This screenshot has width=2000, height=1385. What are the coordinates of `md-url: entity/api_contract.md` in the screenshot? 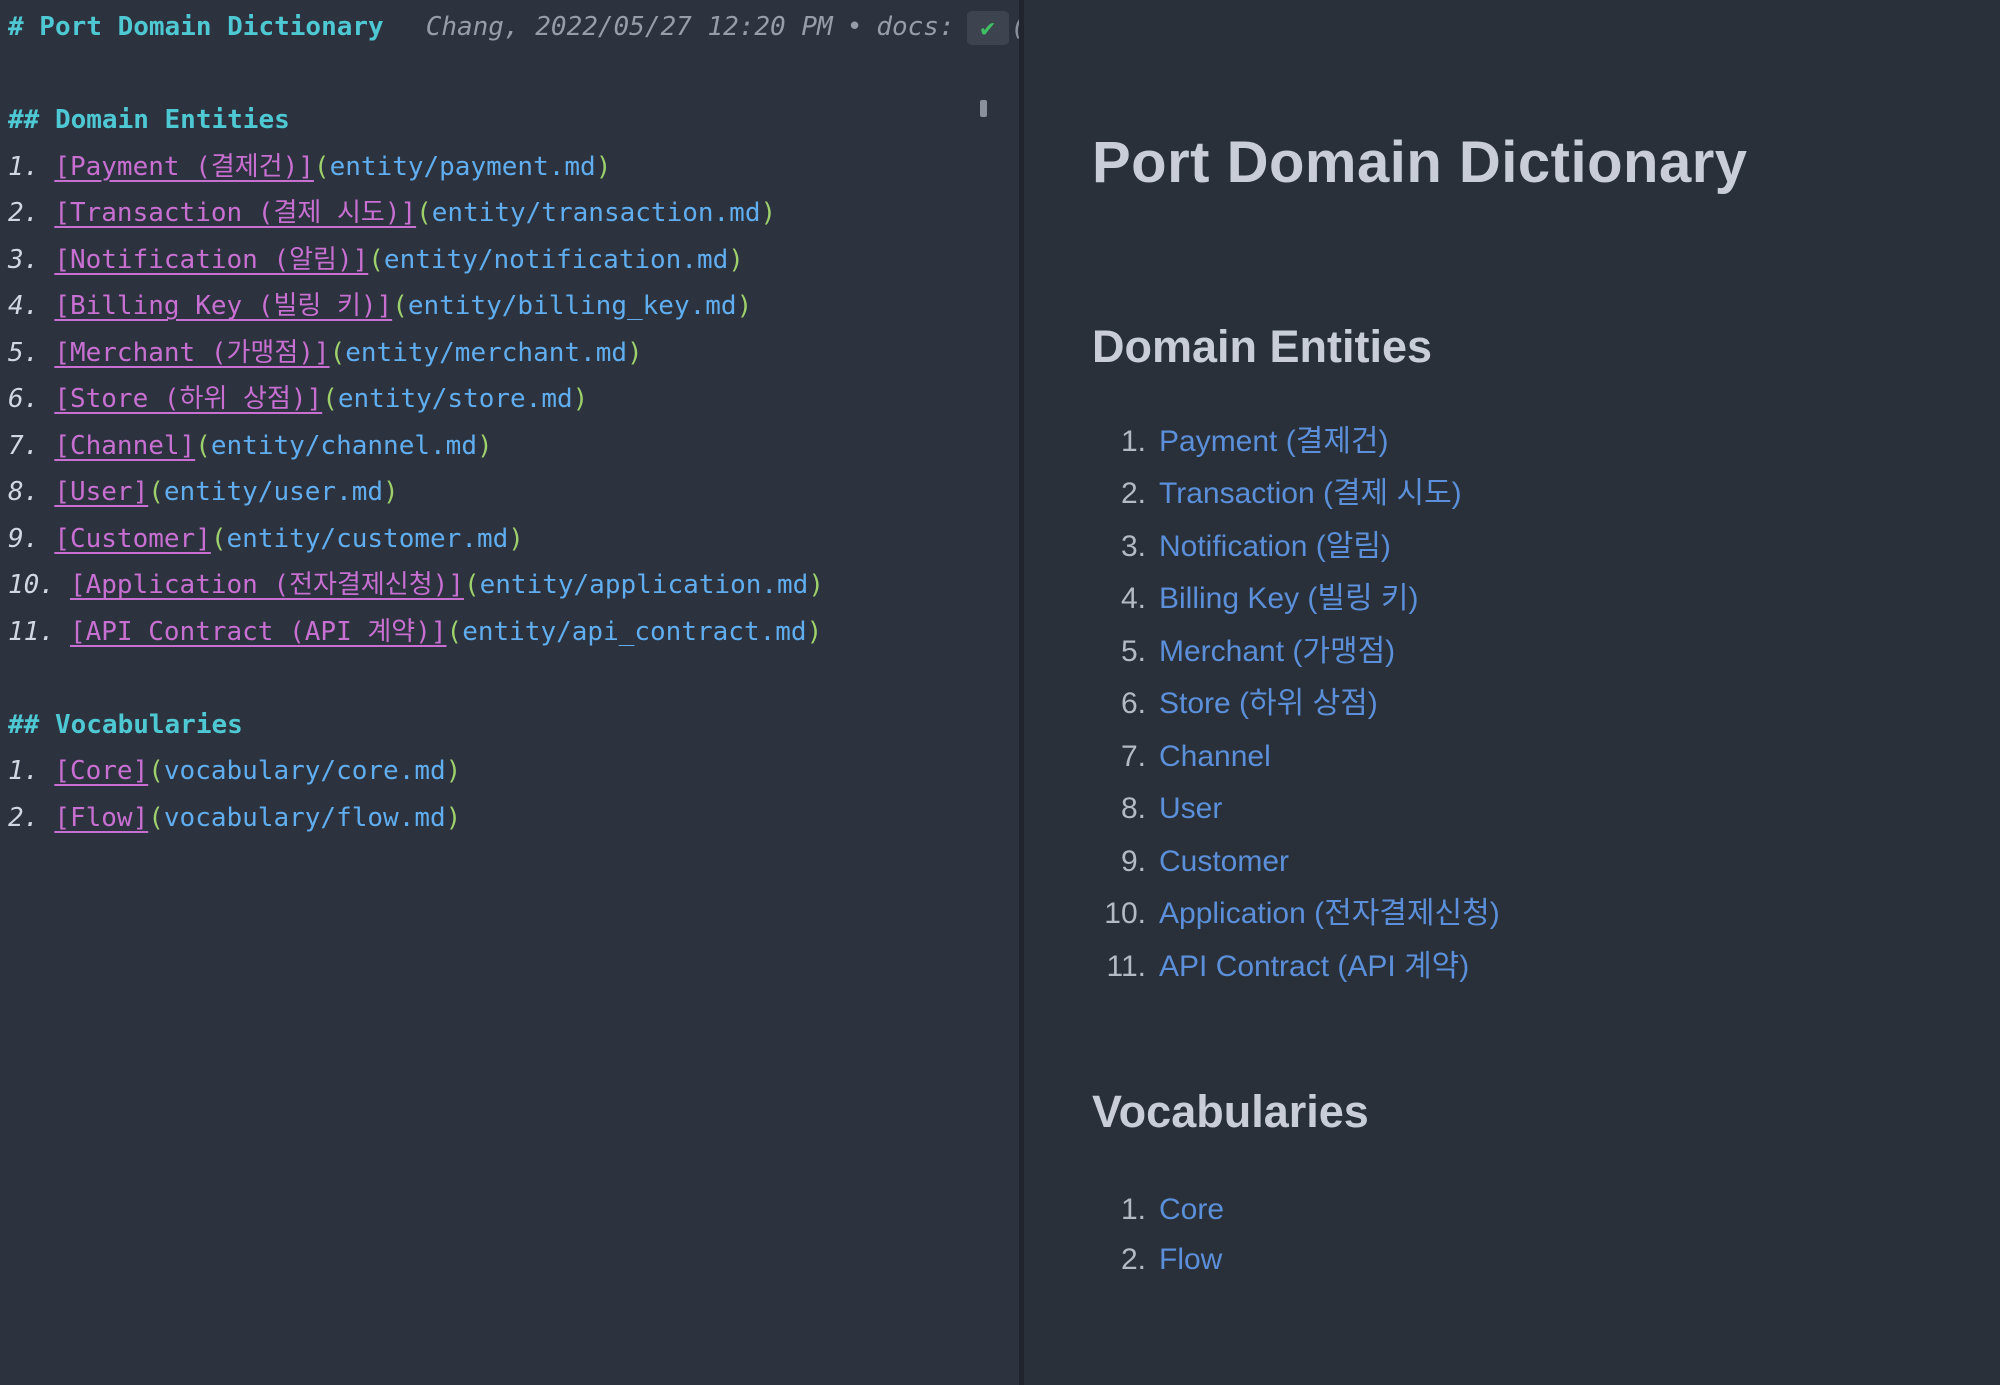 It's located at (634, 632).